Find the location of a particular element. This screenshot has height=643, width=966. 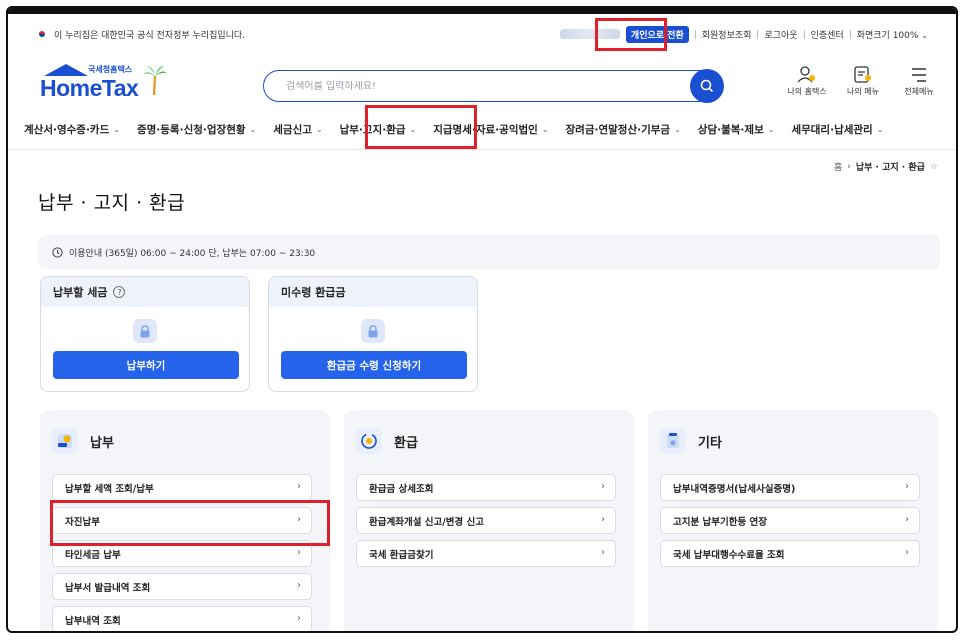

breadcrumb: 홈 › 납부 · 고지 · 환급 ☆ is located at coordinates (886, 167).